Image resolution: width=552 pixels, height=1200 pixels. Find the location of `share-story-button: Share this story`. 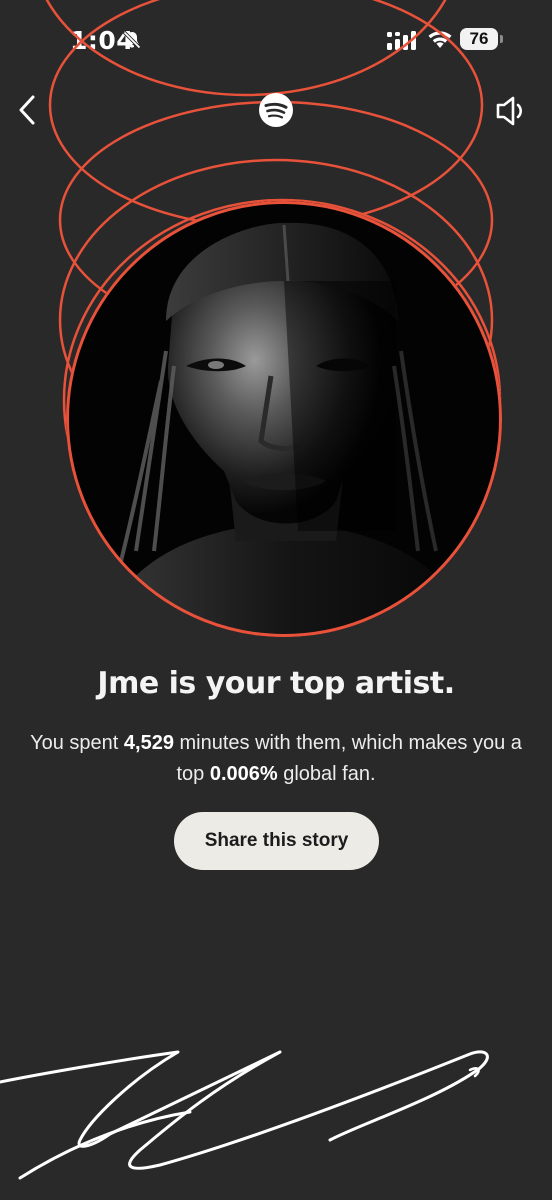

share-story-button: Share this story is located at coordinates (276, 841).